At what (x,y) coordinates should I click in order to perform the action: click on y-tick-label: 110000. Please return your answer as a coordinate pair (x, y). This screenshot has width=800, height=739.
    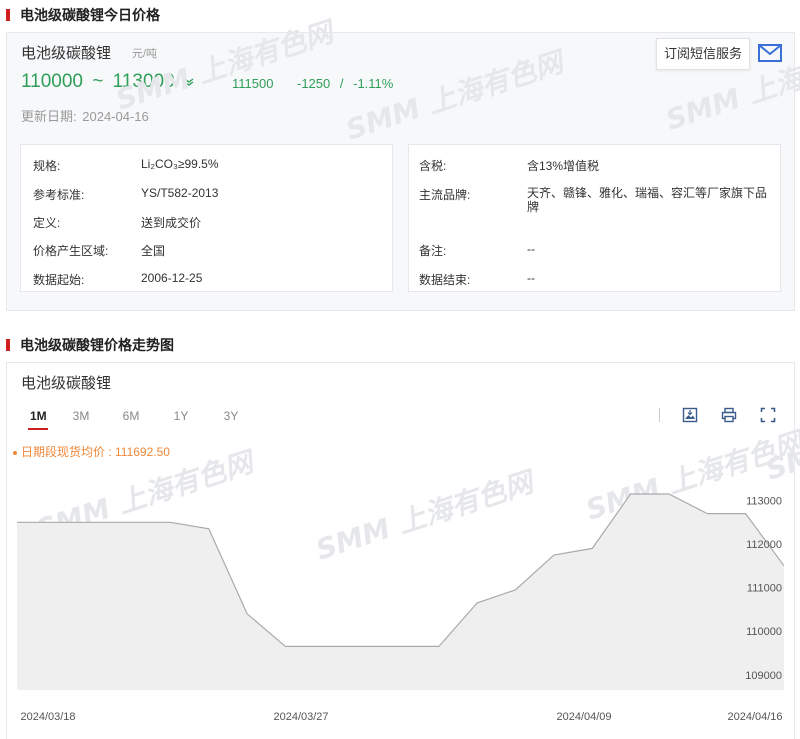
    Looking at the image, I should click on (764, 632).